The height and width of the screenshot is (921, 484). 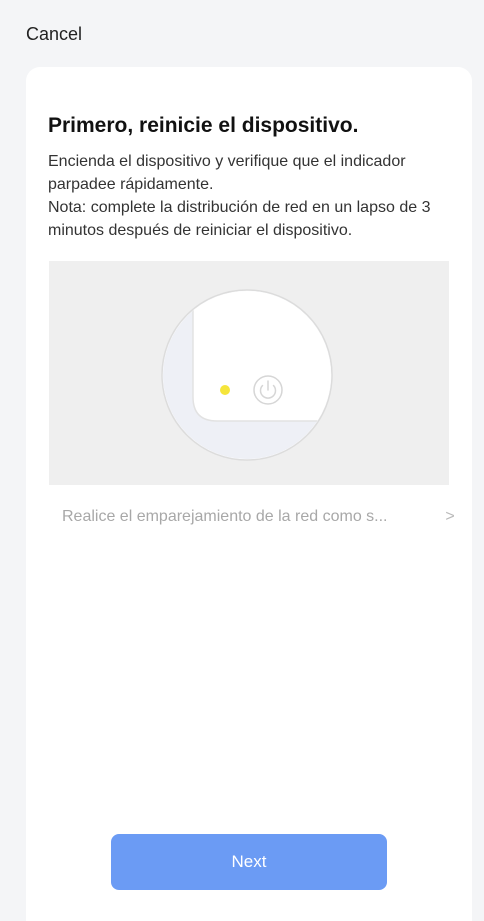 I want to click on device-illustration-svg, so click(x=247, y=375).